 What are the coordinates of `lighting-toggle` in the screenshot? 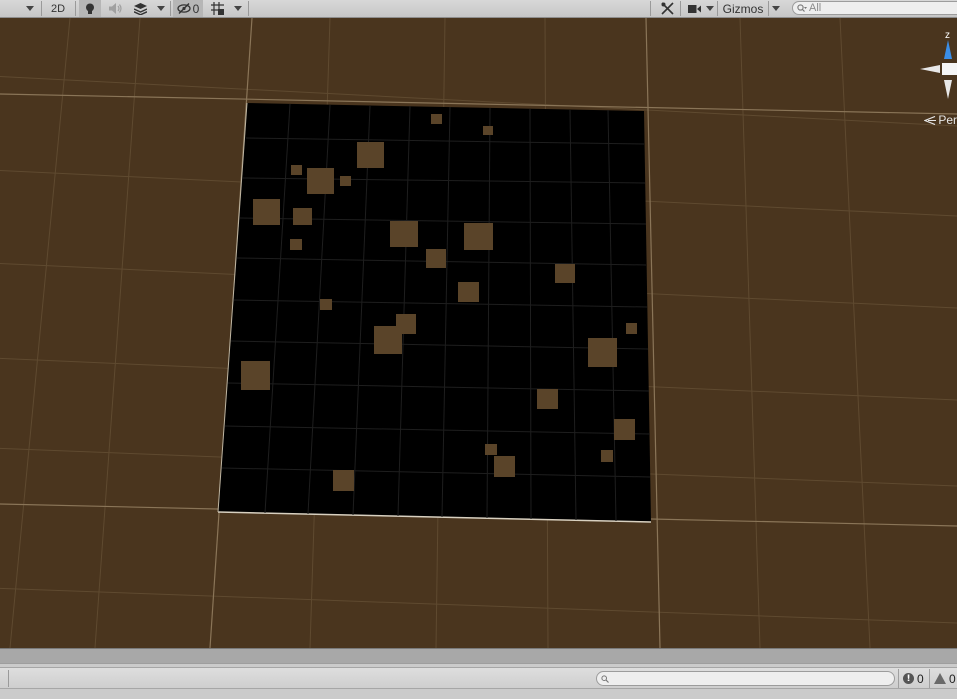 It's located at (90, 8).